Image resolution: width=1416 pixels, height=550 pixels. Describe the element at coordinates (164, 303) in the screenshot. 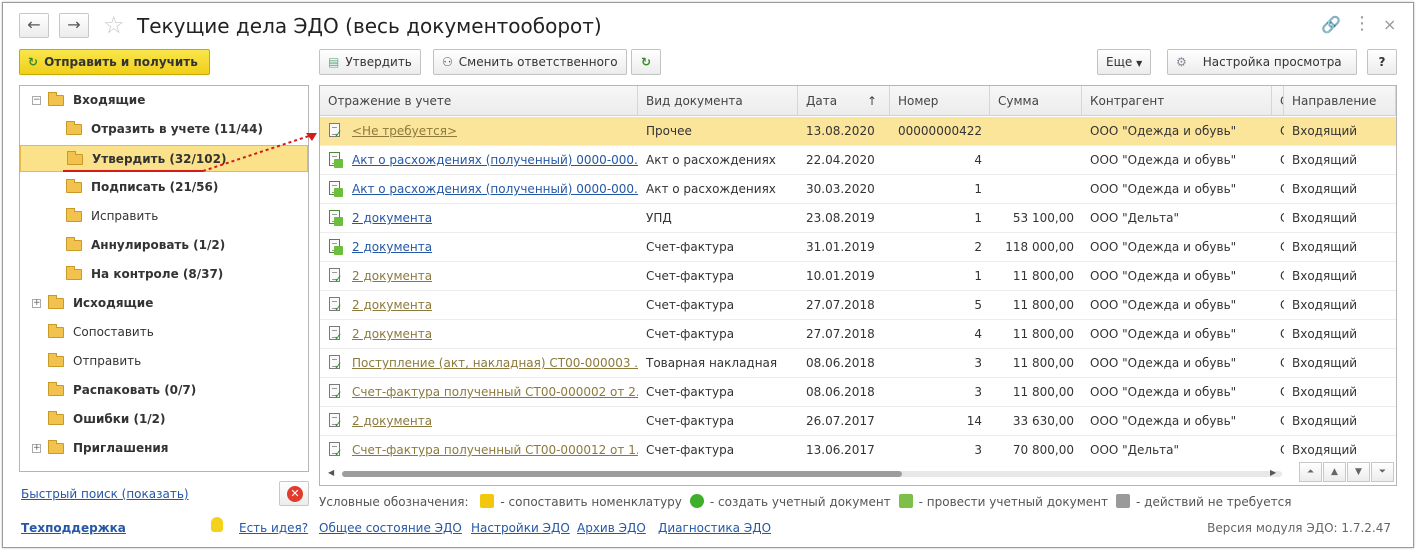

I see `tree-item: + Исходящие` at that location.